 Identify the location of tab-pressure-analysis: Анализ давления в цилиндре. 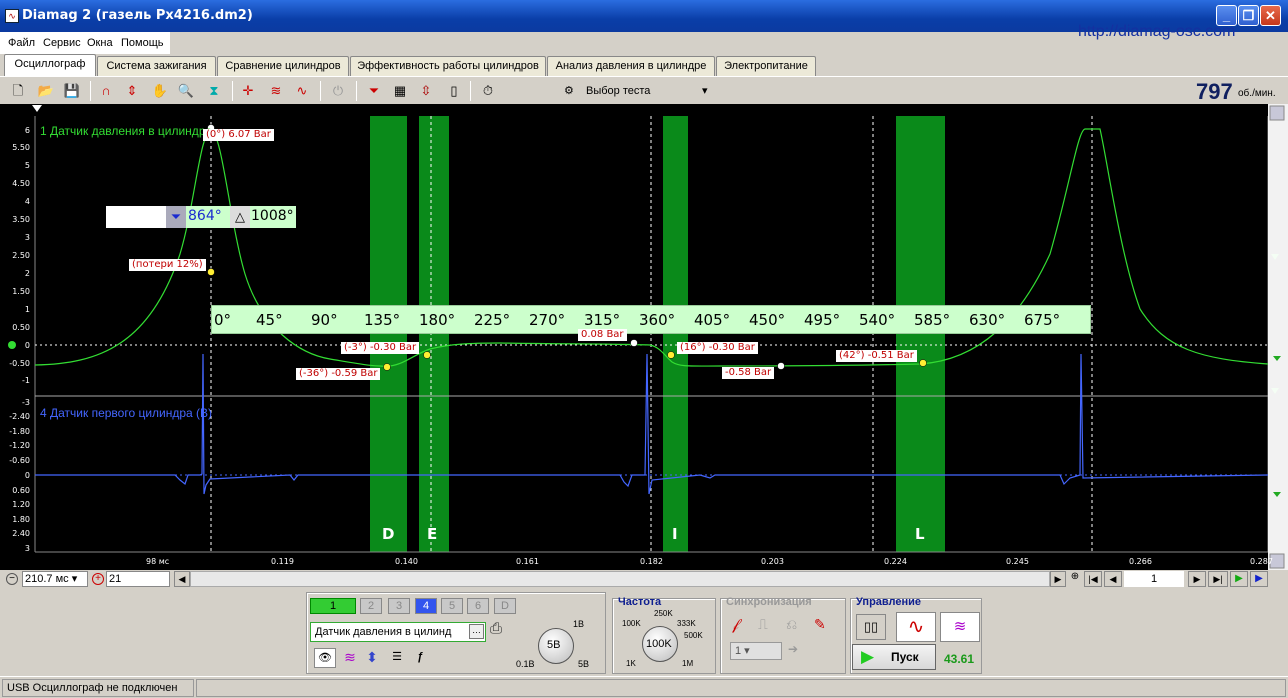
(631, 66).